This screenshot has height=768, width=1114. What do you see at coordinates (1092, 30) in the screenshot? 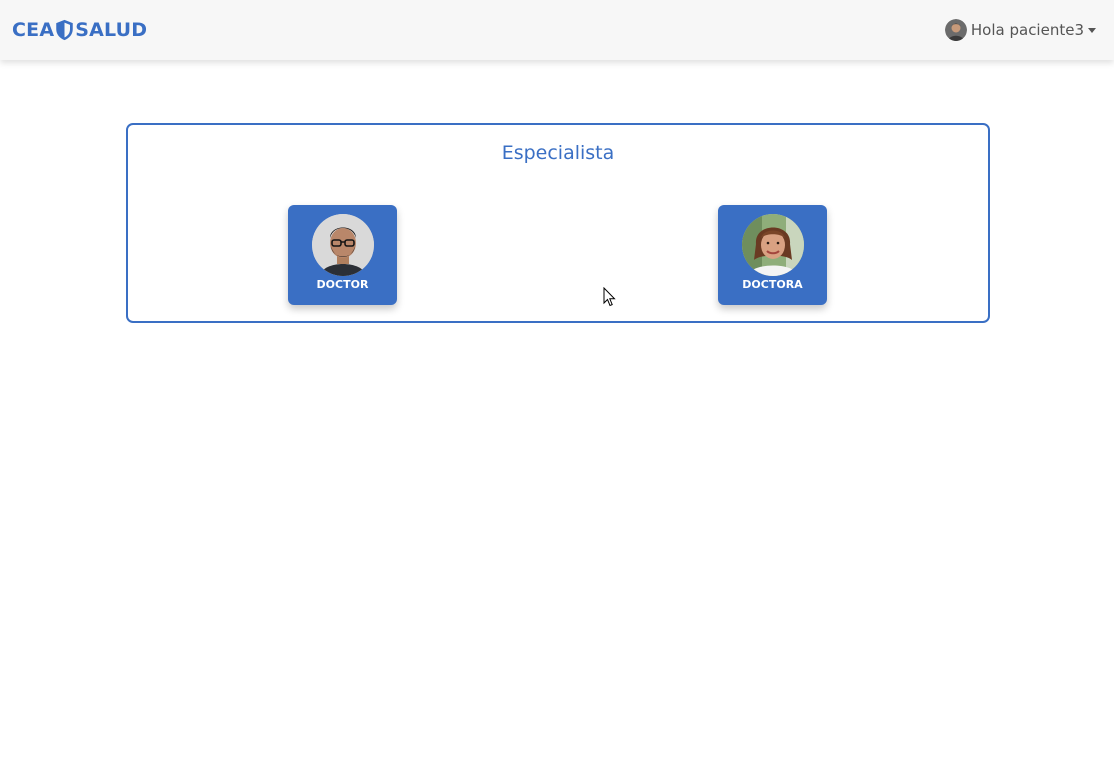
I see `caret-down-icon` at bounding box center [1092, 30].